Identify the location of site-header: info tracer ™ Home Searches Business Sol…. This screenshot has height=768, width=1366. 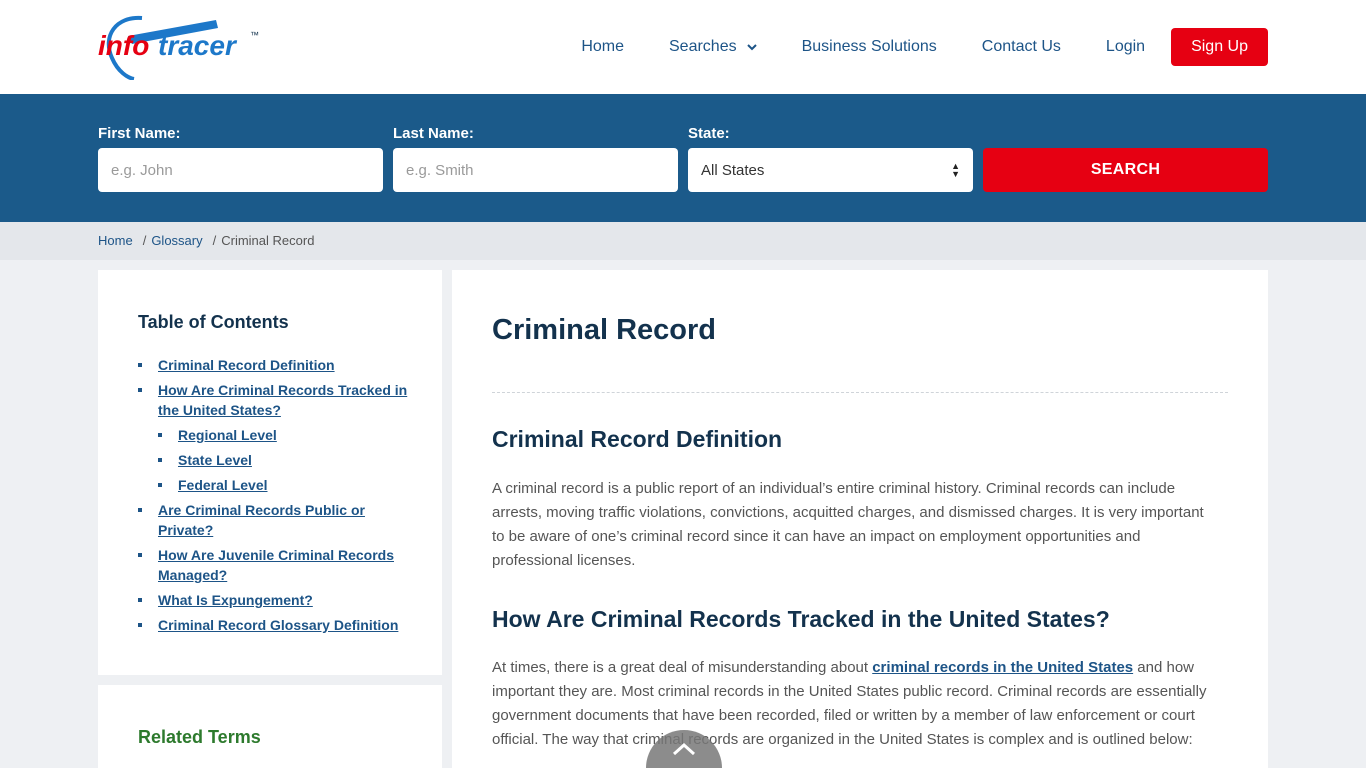
(683, 47).